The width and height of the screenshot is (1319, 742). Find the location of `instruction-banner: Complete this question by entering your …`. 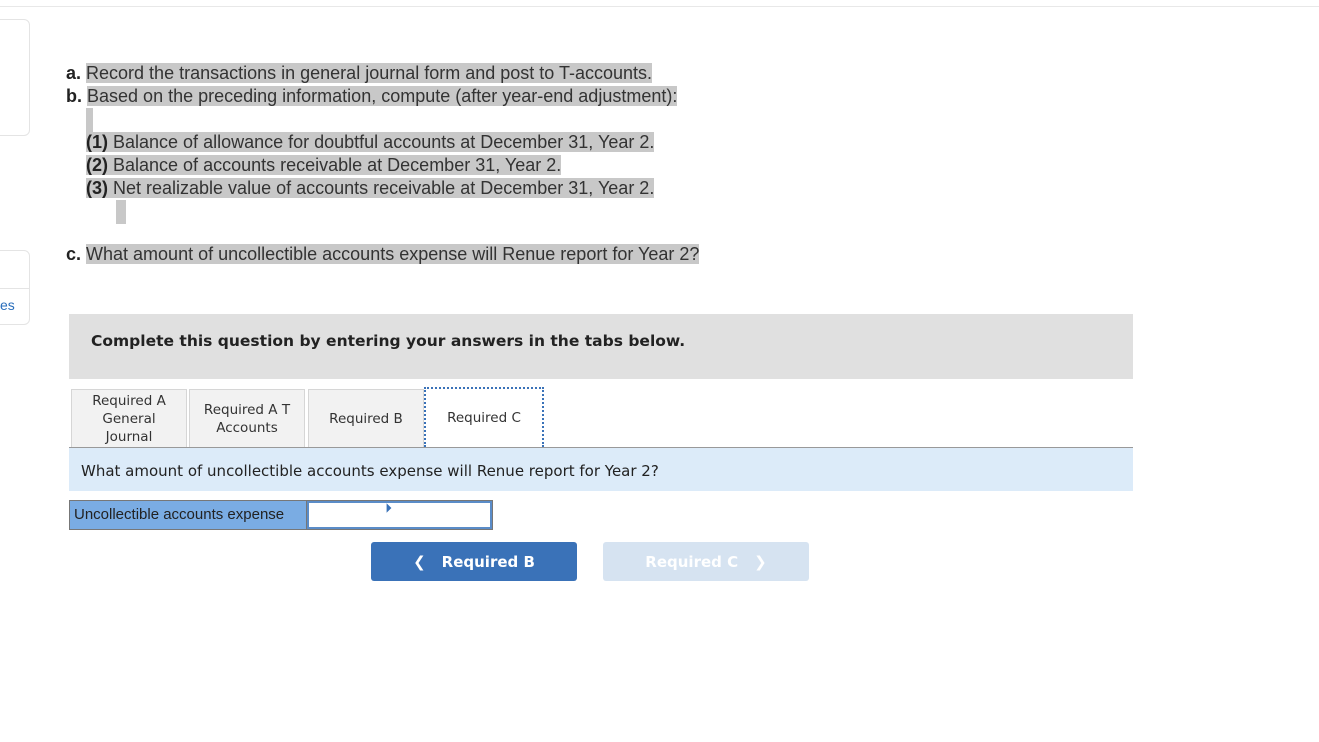

instruction-banner: Complete this question by entering your … is located at coordinates (601, 346).